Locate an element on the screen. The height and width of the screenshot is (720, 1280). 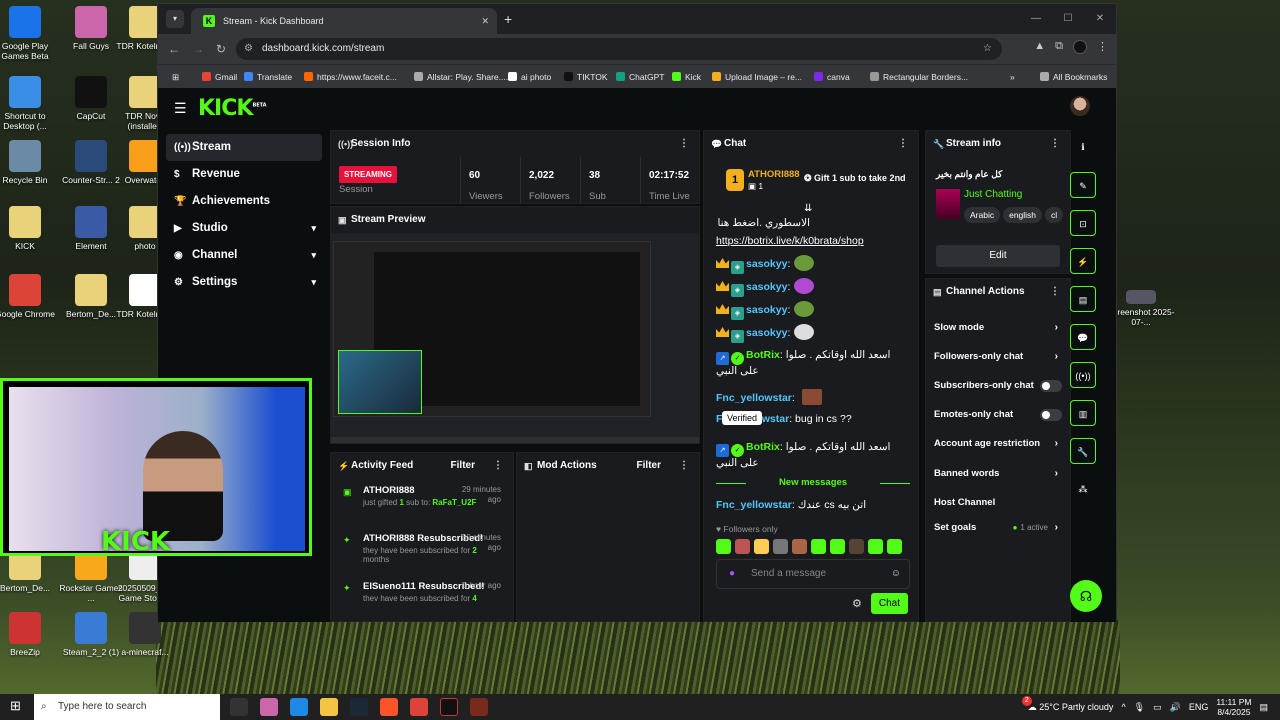
chevron-up-icon: ^ is located at coordinates (1123, 707).